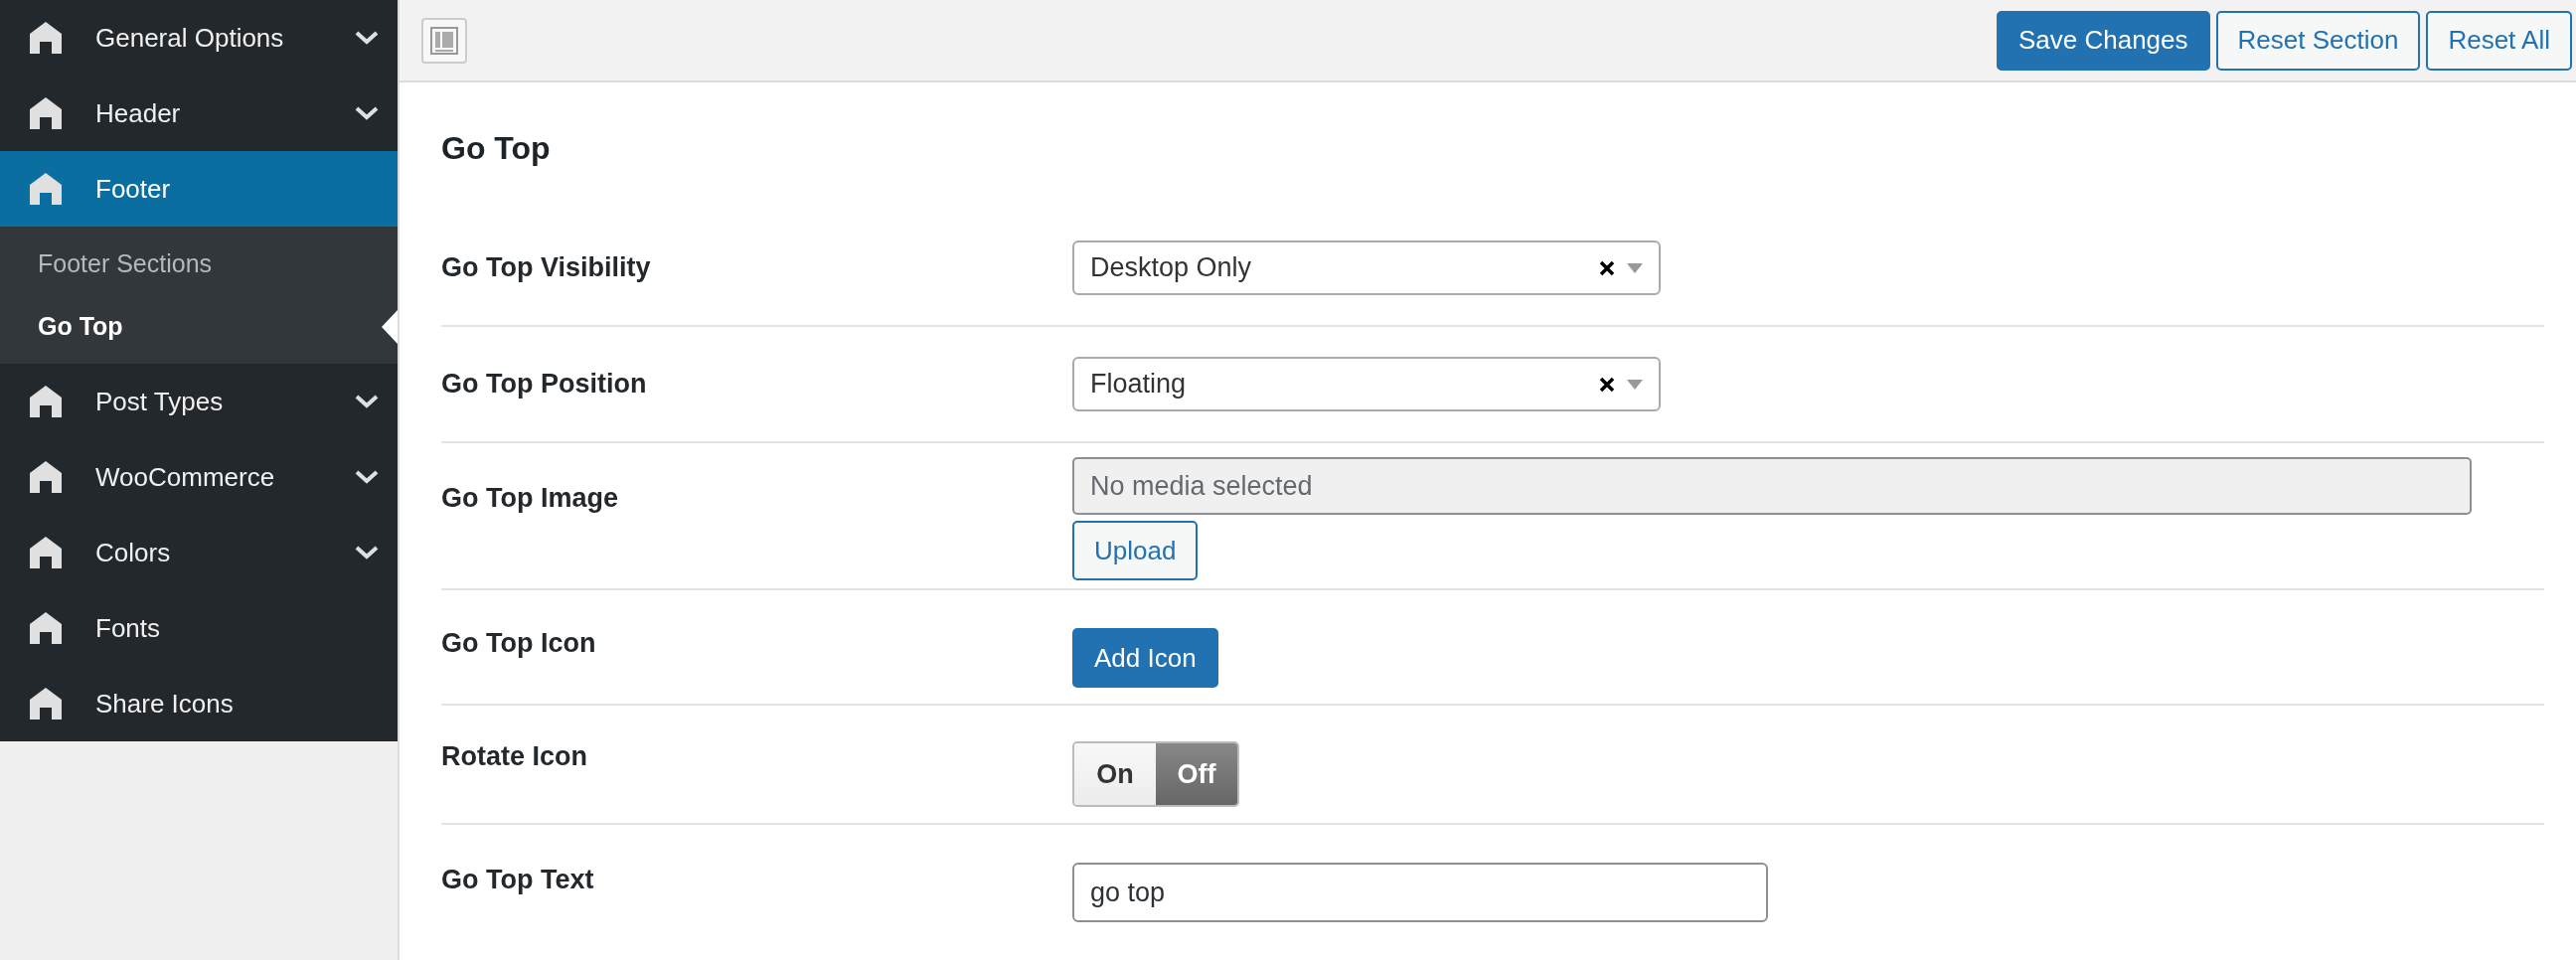 The width and height of the screenshot is (2576, 960). What do you see at coordinates (544, 384) in the screenshot?
I see `field-label: Go Top Position` at bounding box center [544, 384].